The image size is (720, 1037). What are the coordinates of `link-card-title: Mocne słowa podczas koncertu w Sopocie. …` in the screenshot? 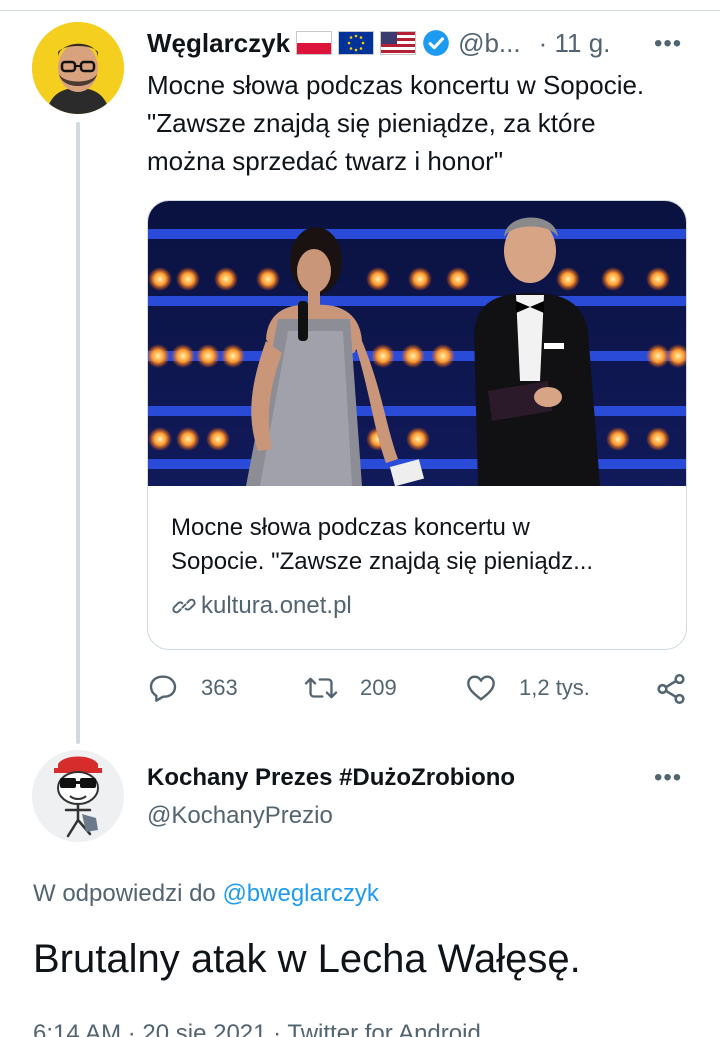 It's located at (421, 545).